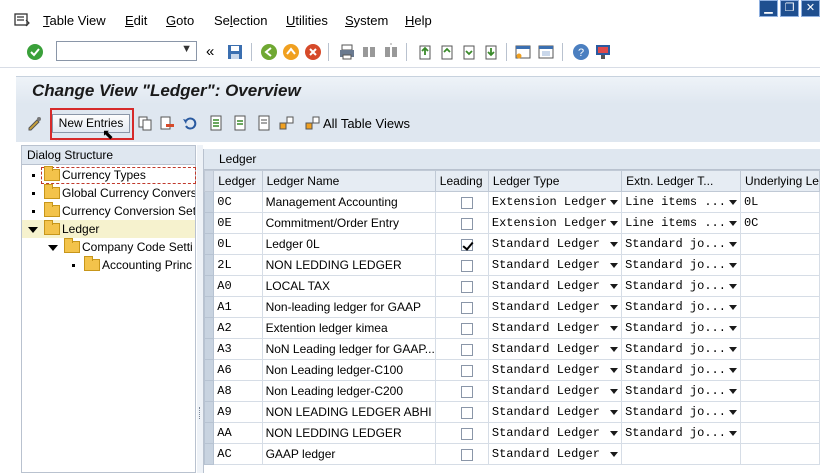  Describe the element at coordinates (240, 123) in the screenshot. I see `select-block-icon` at that location.